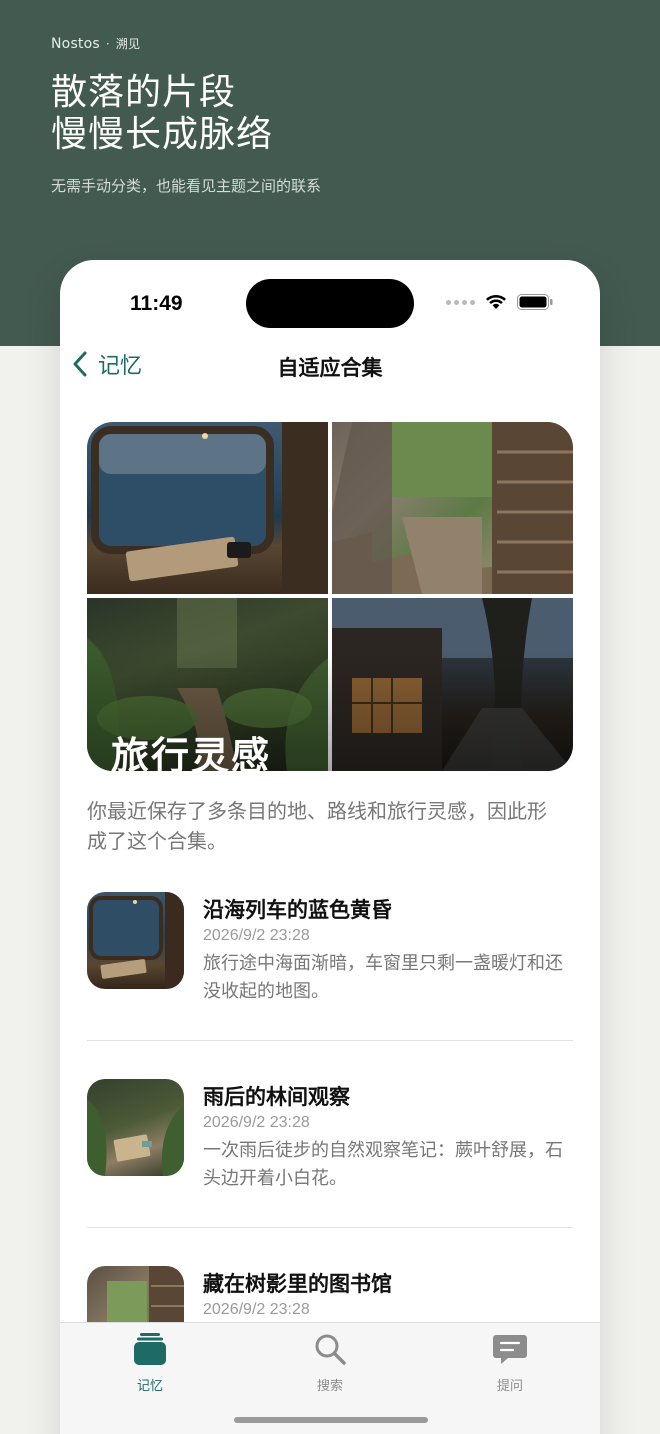  What do you see at coordinates (383, 977) in the screenshot?
I see `item-body: 旅行途中海面渐暗，车窗里只剩一盏暖灯和还没收起的地图。` at bounding box center [383, 977].